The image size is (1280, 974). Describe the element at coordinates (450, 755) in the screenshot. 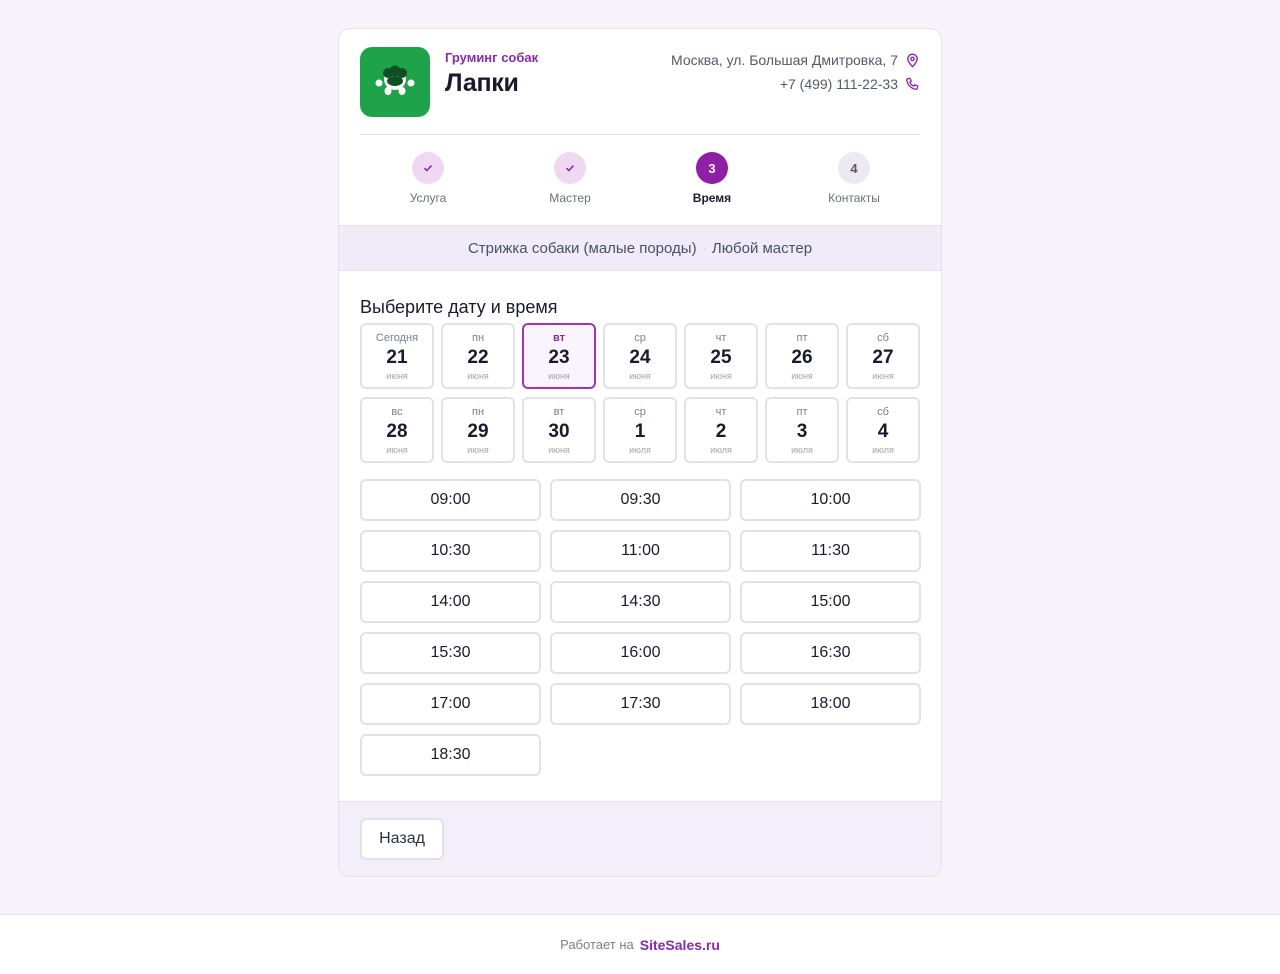

I see `time-slot-button: 18:30` at that location.